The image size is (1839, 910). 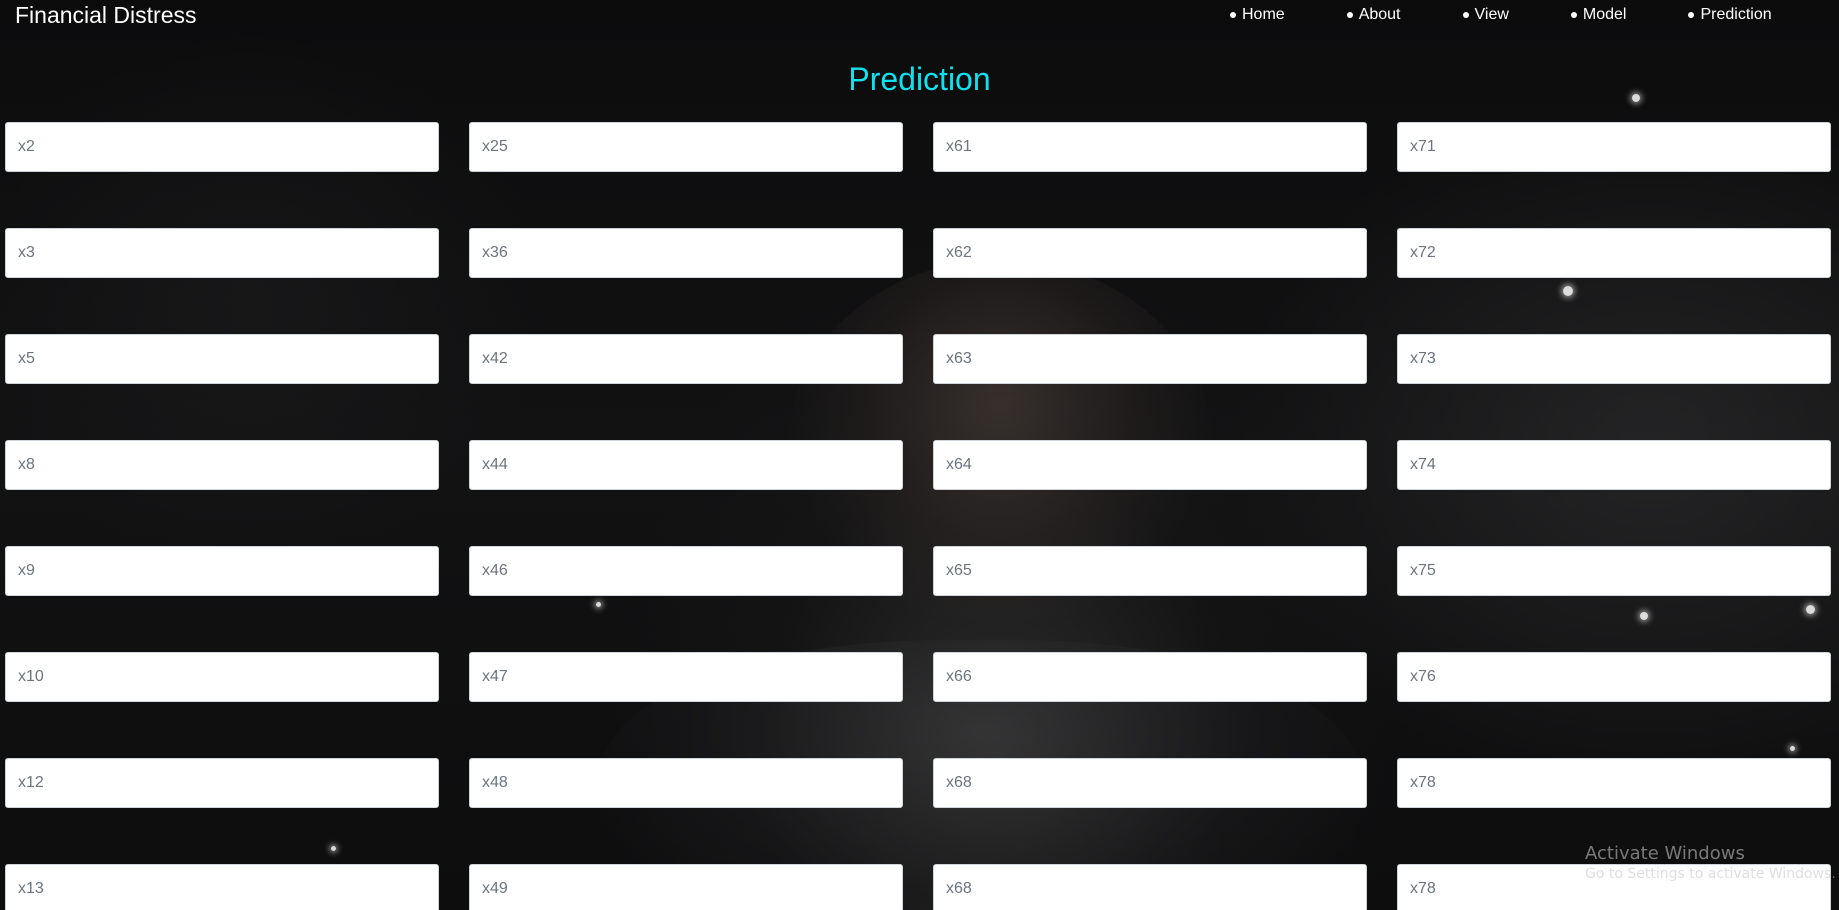 I want to click on nav-item-label: About, so click(x=1379, y=14).